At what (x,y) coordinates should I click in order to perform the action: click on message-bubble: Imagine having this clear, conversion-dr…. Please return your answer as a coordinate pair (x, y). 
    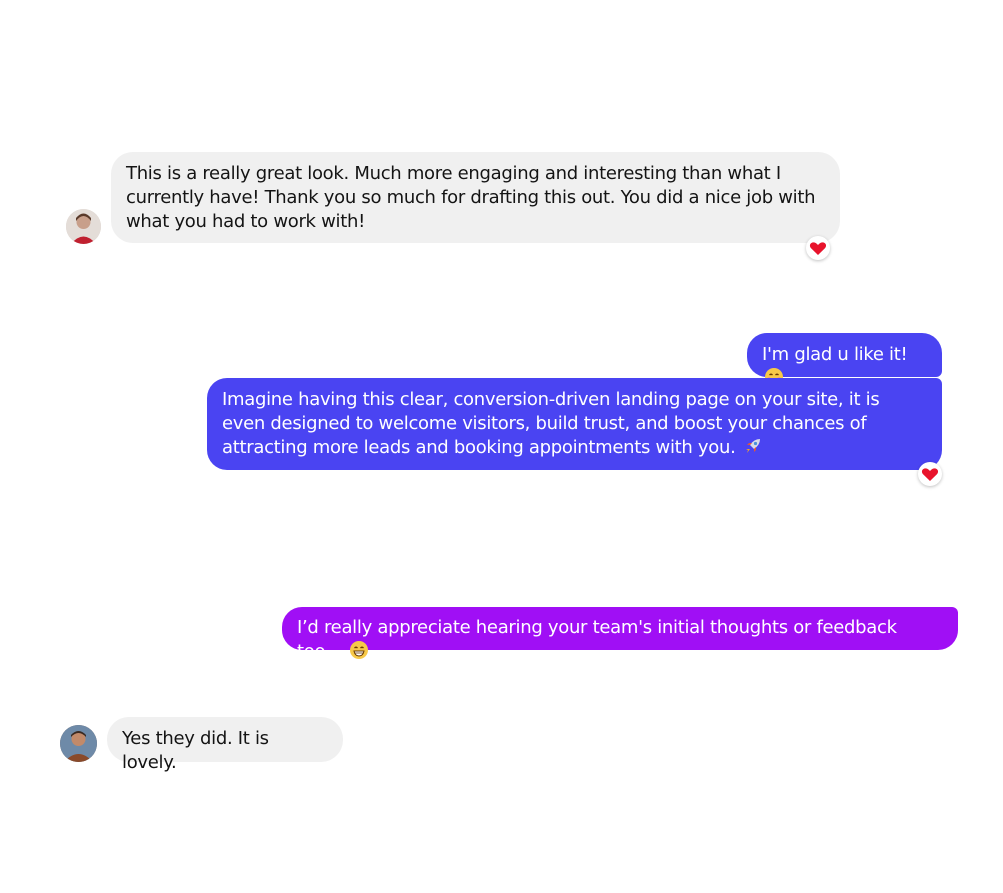
    Looking at the image, I should click on (574, 424).